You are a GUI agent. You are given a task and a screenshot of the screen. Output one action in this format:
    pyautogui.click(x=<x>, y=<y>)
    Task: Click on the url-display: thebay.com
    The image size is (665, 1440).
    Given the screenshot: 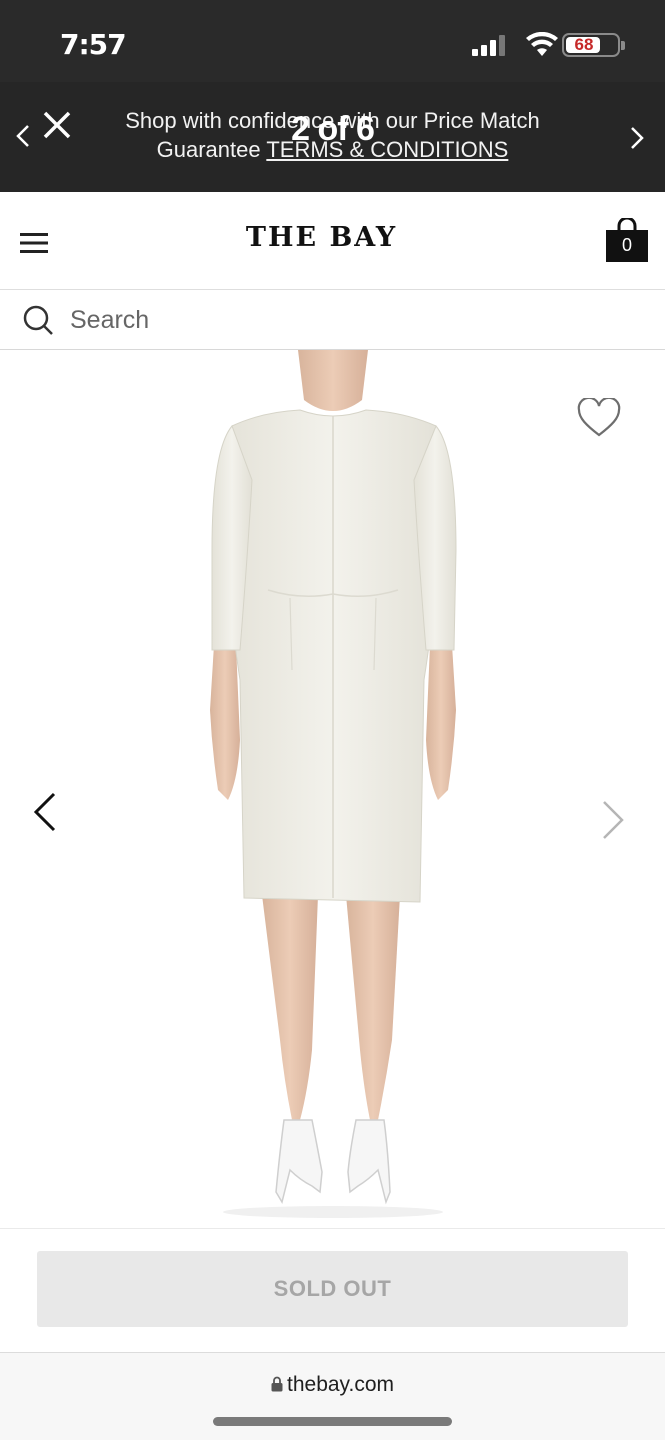 What is the action you would take?
    pyautogui.click(x=332, y=1385)
    